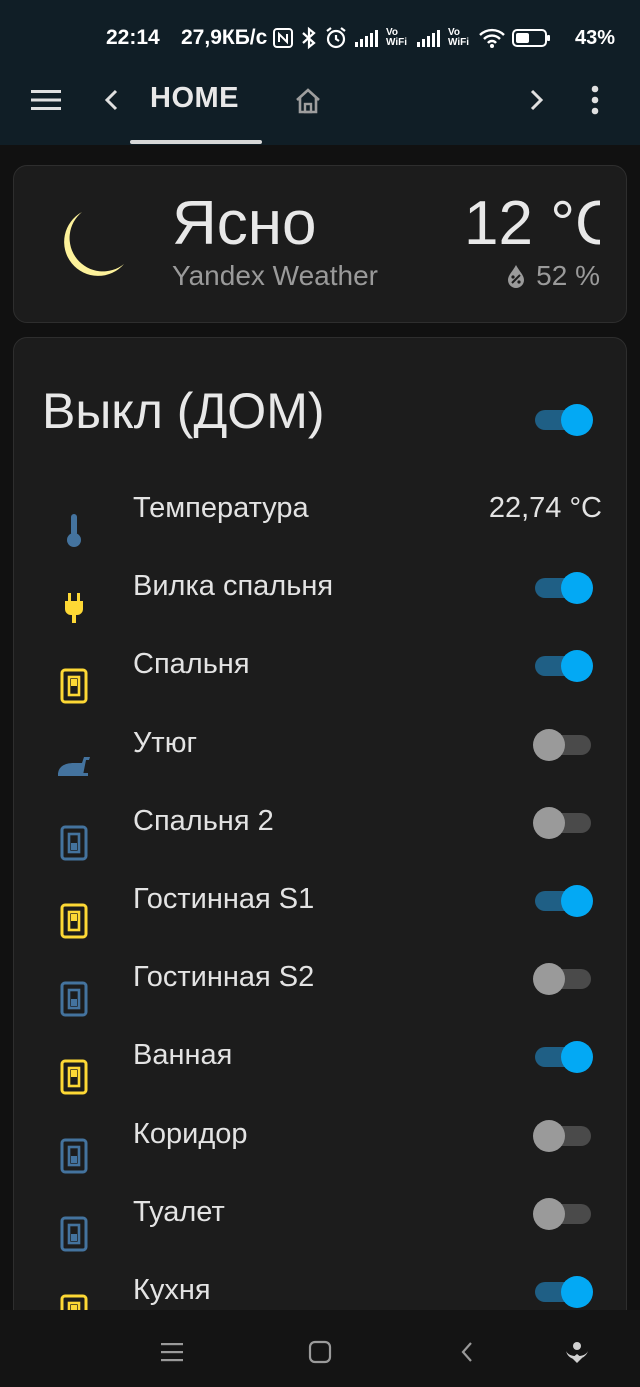  Describe the element at coordinates (537, 100) in the screenshot. I see `chevron-right-icon` at that location.